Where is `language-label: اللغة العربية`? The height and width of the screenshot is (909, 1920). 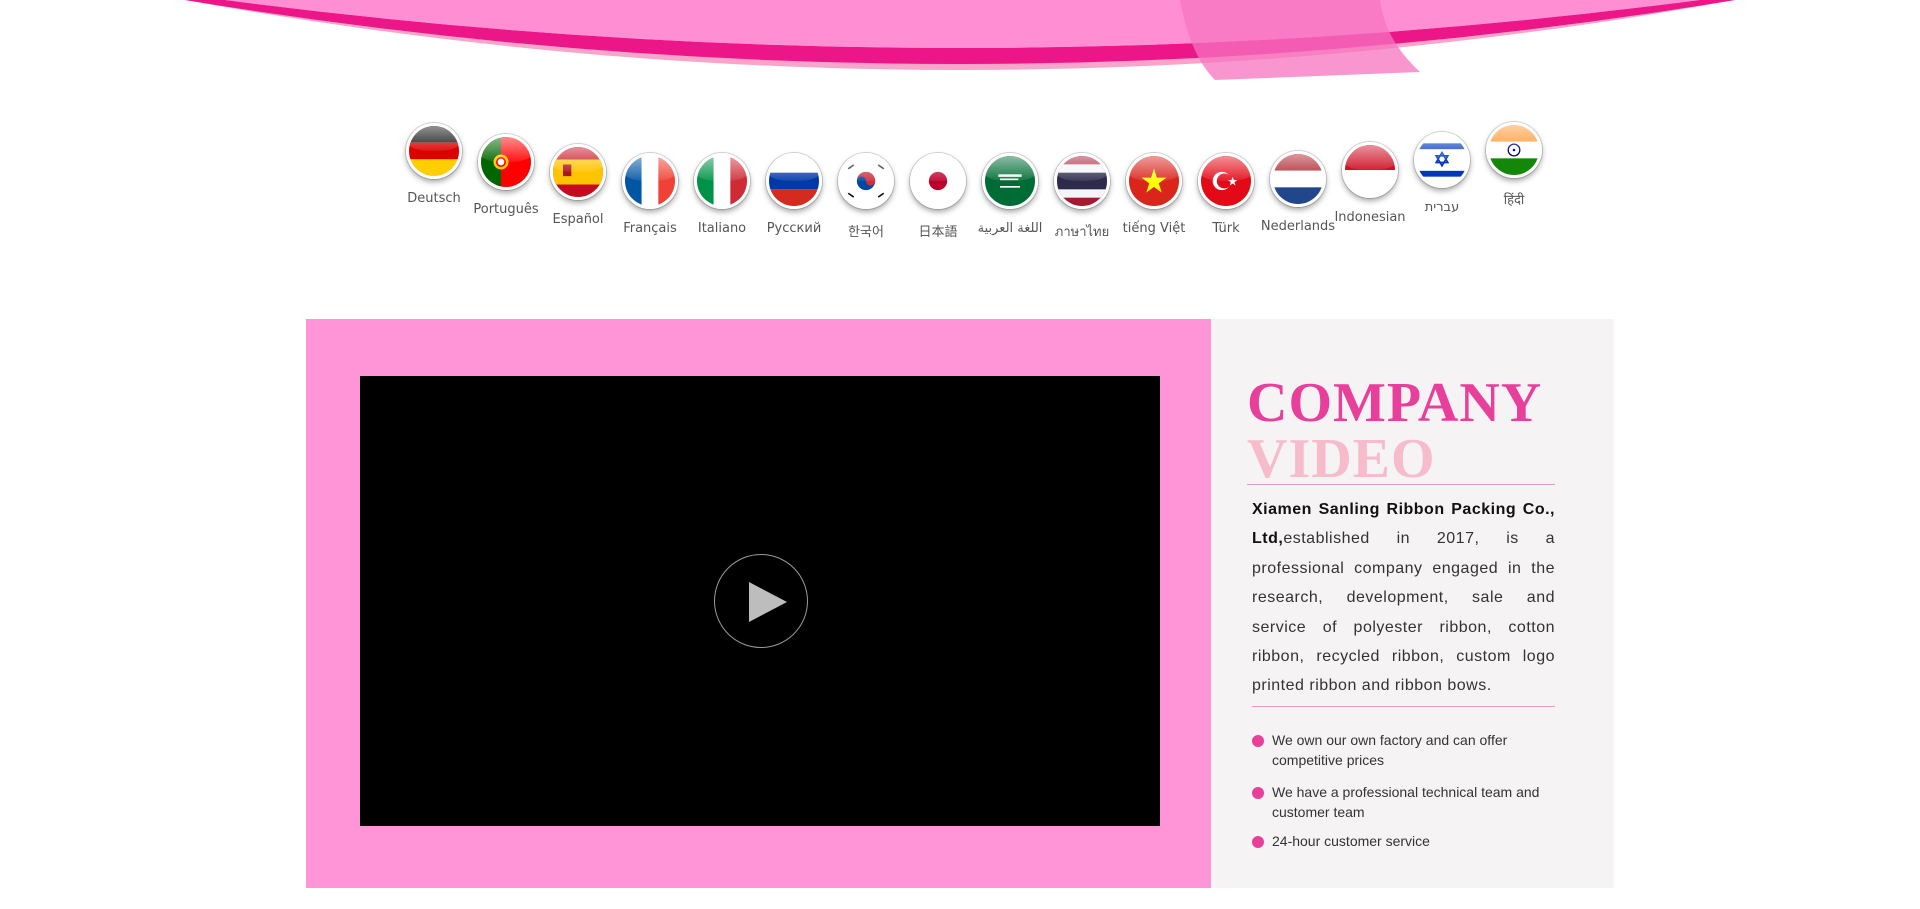 language-label: اللغة العربية is located at coordinates (1010, 228).